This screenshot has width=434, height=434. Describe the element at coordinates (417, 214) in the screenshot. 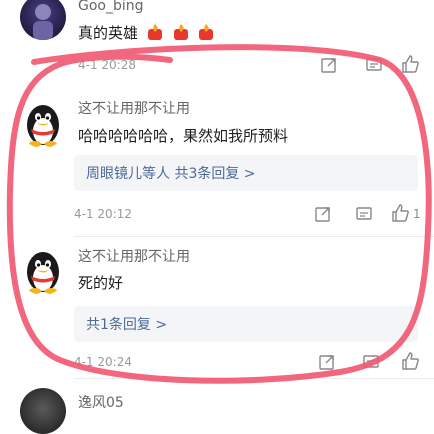

I see `like-count: 1` at that location.